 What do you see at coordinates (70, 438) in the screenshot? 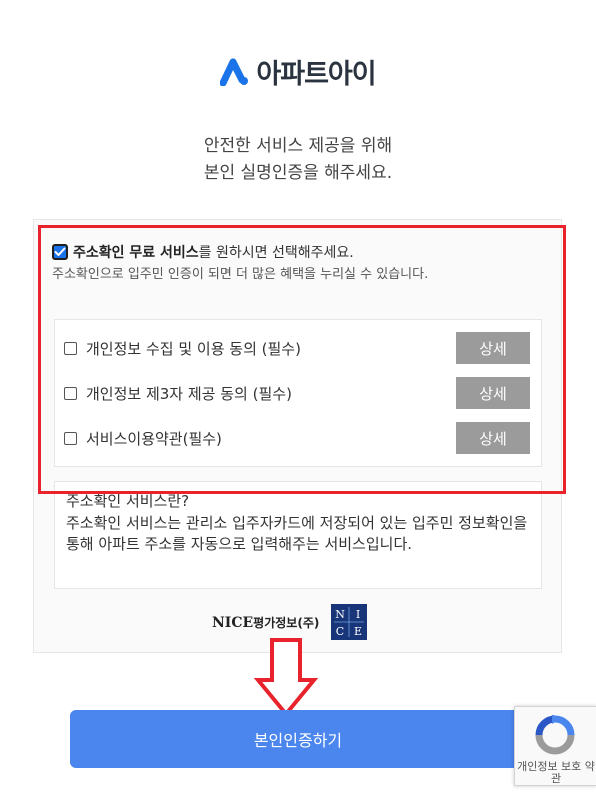
I see `service-terms-checkbox` at bounding box center [70, 438].